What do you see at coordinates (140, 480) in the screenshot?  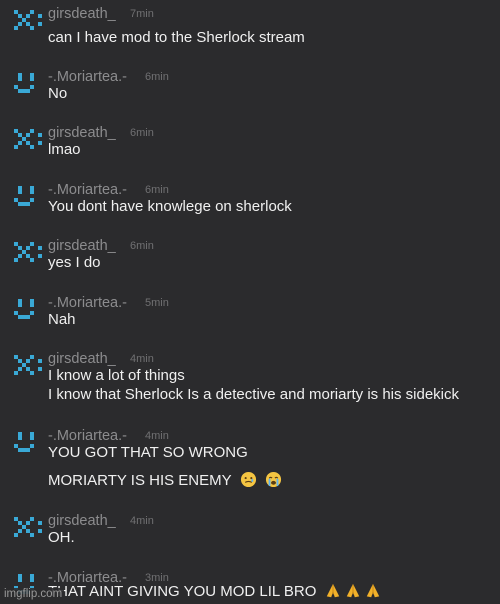 I see `message-text: MORIARTY IS HIS ENEMY` at bounding box center [140, 480].